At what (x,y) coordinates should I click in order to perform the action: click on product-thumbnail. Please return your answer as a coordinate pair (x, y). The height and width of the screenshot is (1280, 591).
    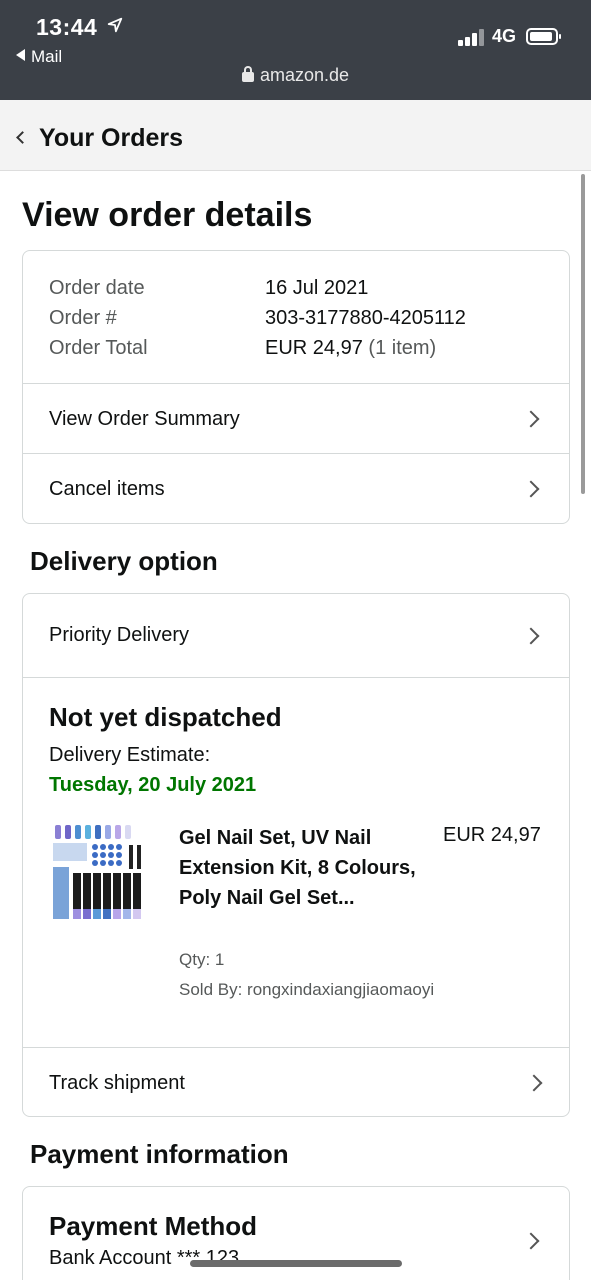
    Looking at the image, I should click on (100, 872).